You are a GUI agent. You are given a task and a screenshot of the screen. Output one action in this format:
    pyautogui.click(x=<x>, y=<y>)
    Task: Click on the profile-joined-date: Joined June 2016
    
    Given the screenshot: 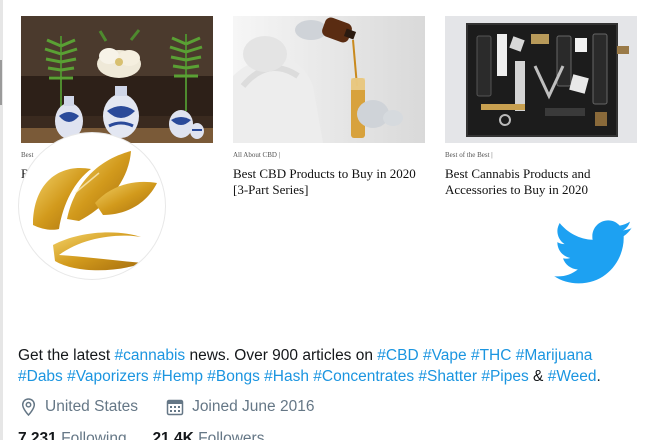 What is the action you would take?
    pyautogui.click(x=240, y=407)
    